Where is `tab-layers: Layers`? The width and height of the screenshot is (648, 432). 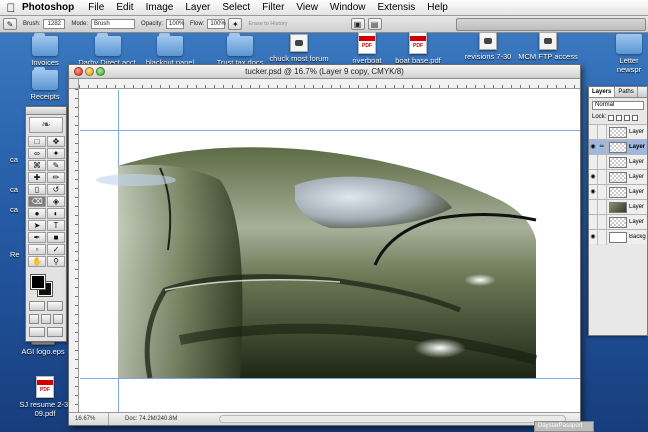 tab-layers: Layers is located at coordinates (602, 92).